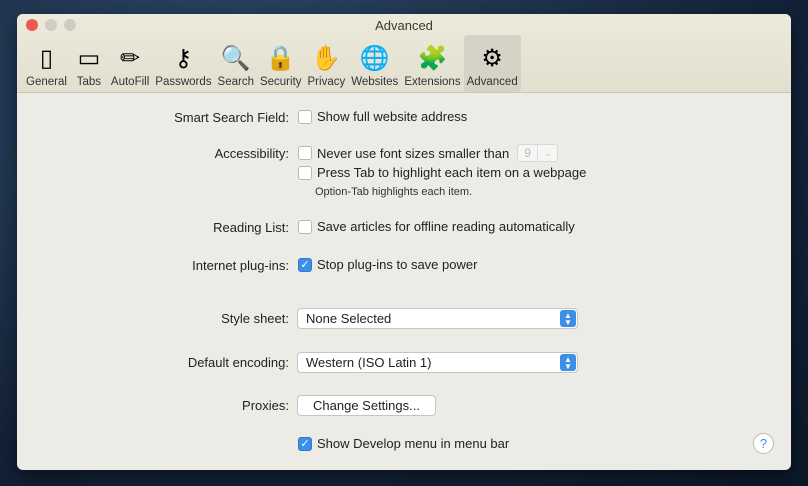 The width and height of the screenshot is (808, 486). I want to click on min-font-size-checkbox: Never use font sizes smaller than 9 ⌄, so click(428, 153).